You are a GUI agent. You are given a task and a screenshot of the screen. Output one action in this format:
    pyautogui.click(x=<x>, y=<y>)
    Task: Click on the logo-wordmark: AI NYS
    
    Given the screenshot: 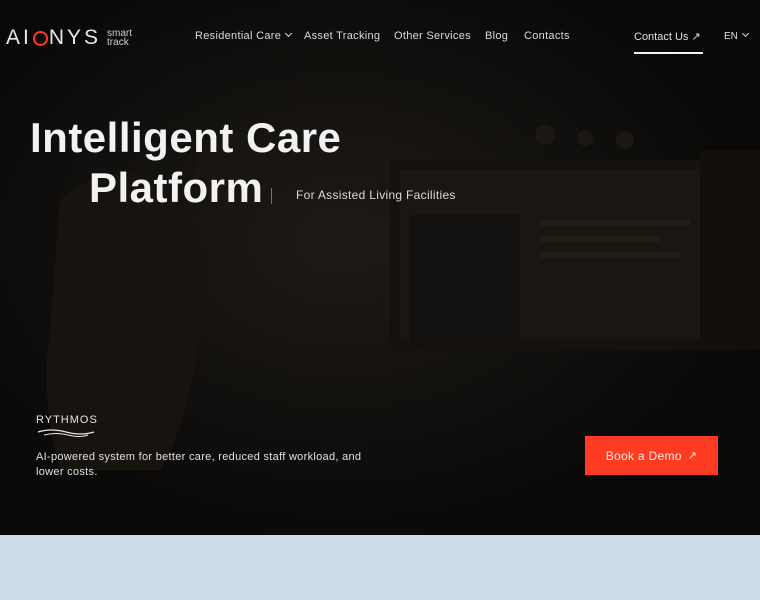 What is the action you would take?
    pyautogui.click(x=54, y=37)
    